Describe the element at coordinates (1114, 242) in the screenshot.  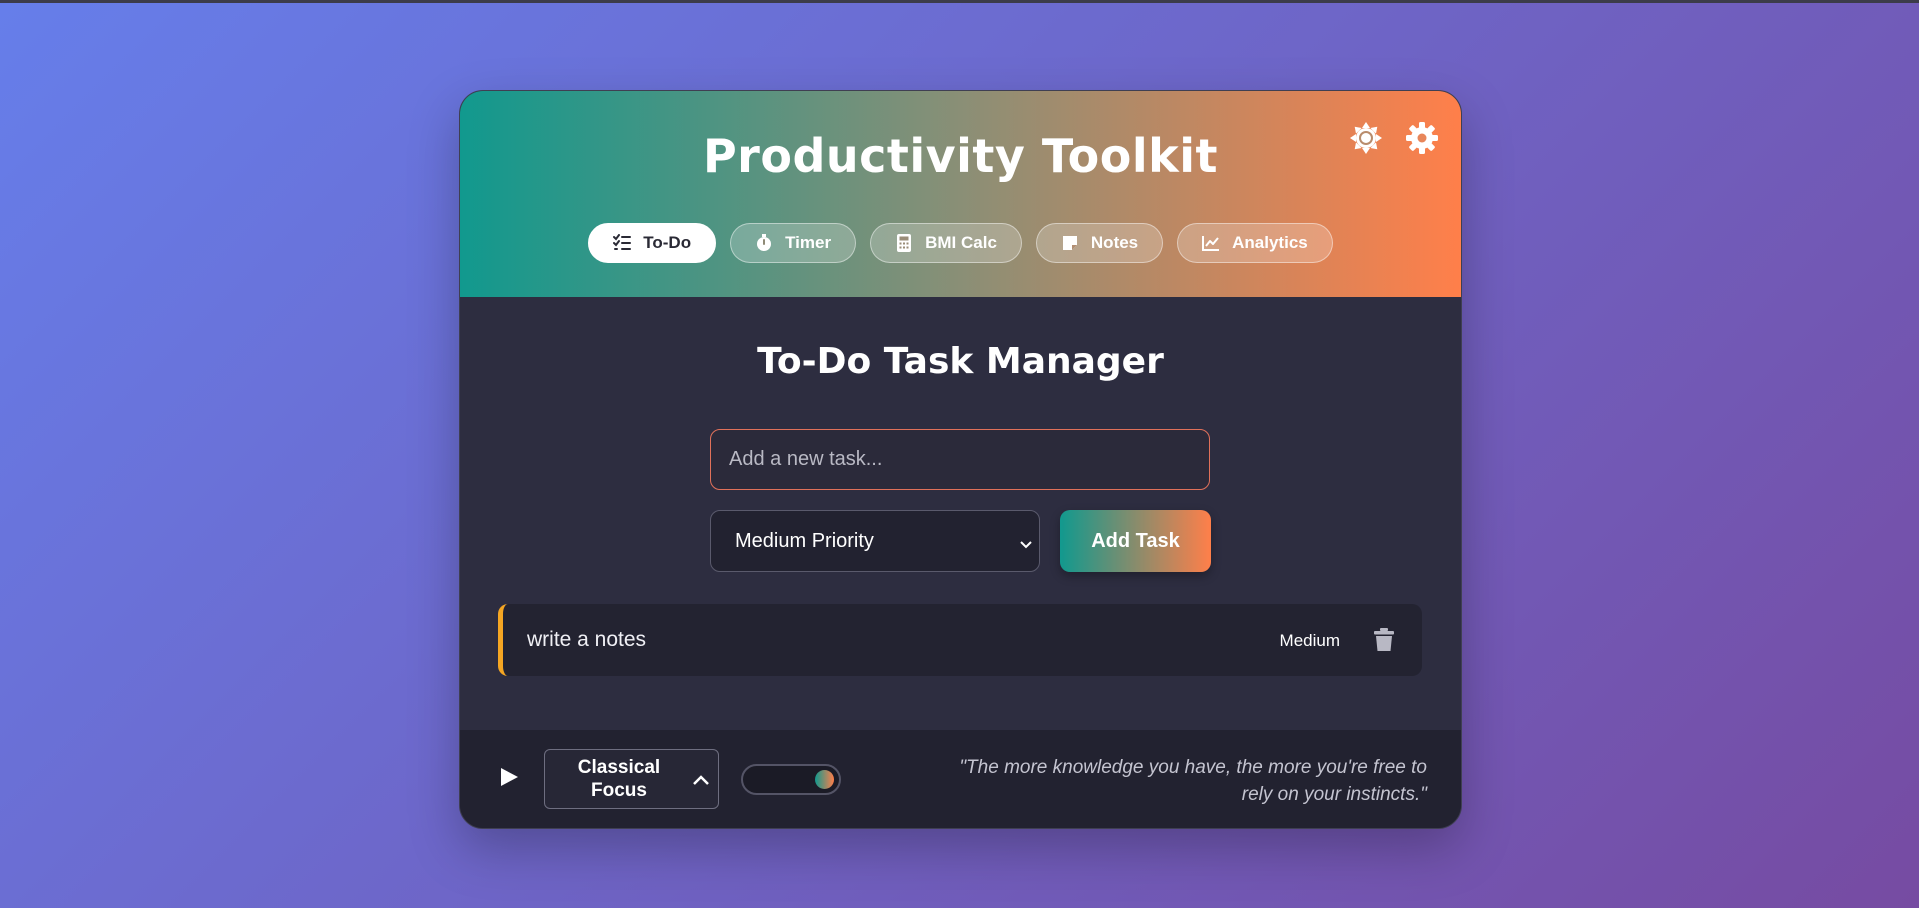
I see `tab-label: Notes` at that location.